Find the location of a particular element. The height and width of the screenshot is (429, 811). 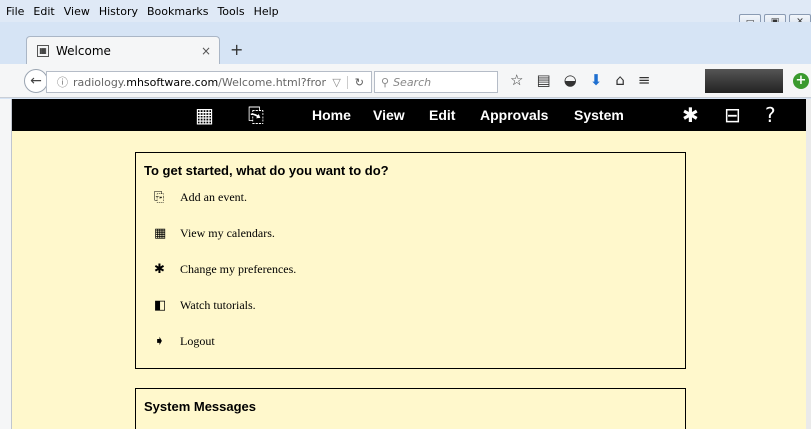

url-host-prefix: radiology. is located at coordinates (100, 82).